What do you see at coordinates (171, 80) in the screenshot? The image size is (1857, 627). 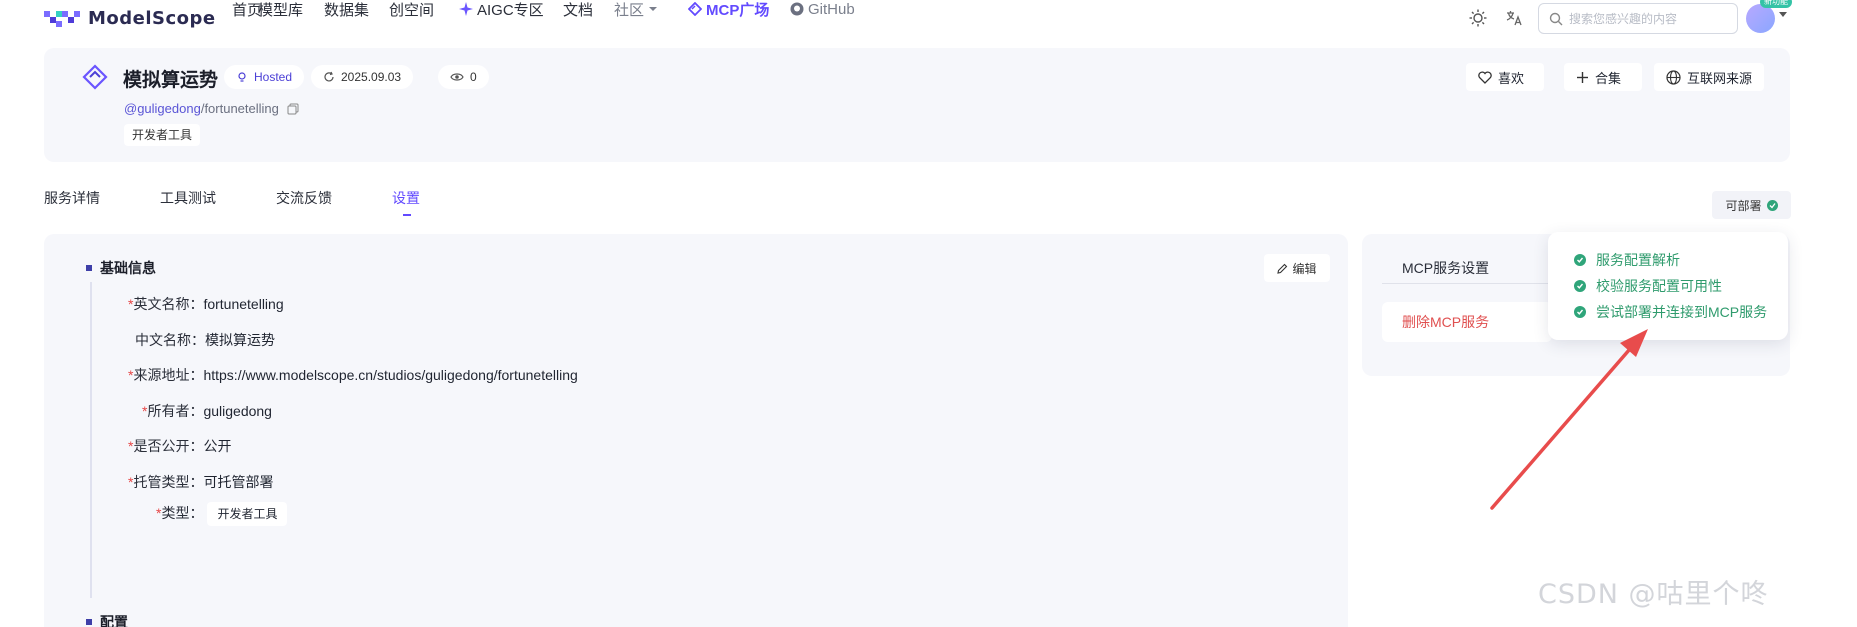 I see `service-title: 模拟算运势` at bounding box center [171, 80].